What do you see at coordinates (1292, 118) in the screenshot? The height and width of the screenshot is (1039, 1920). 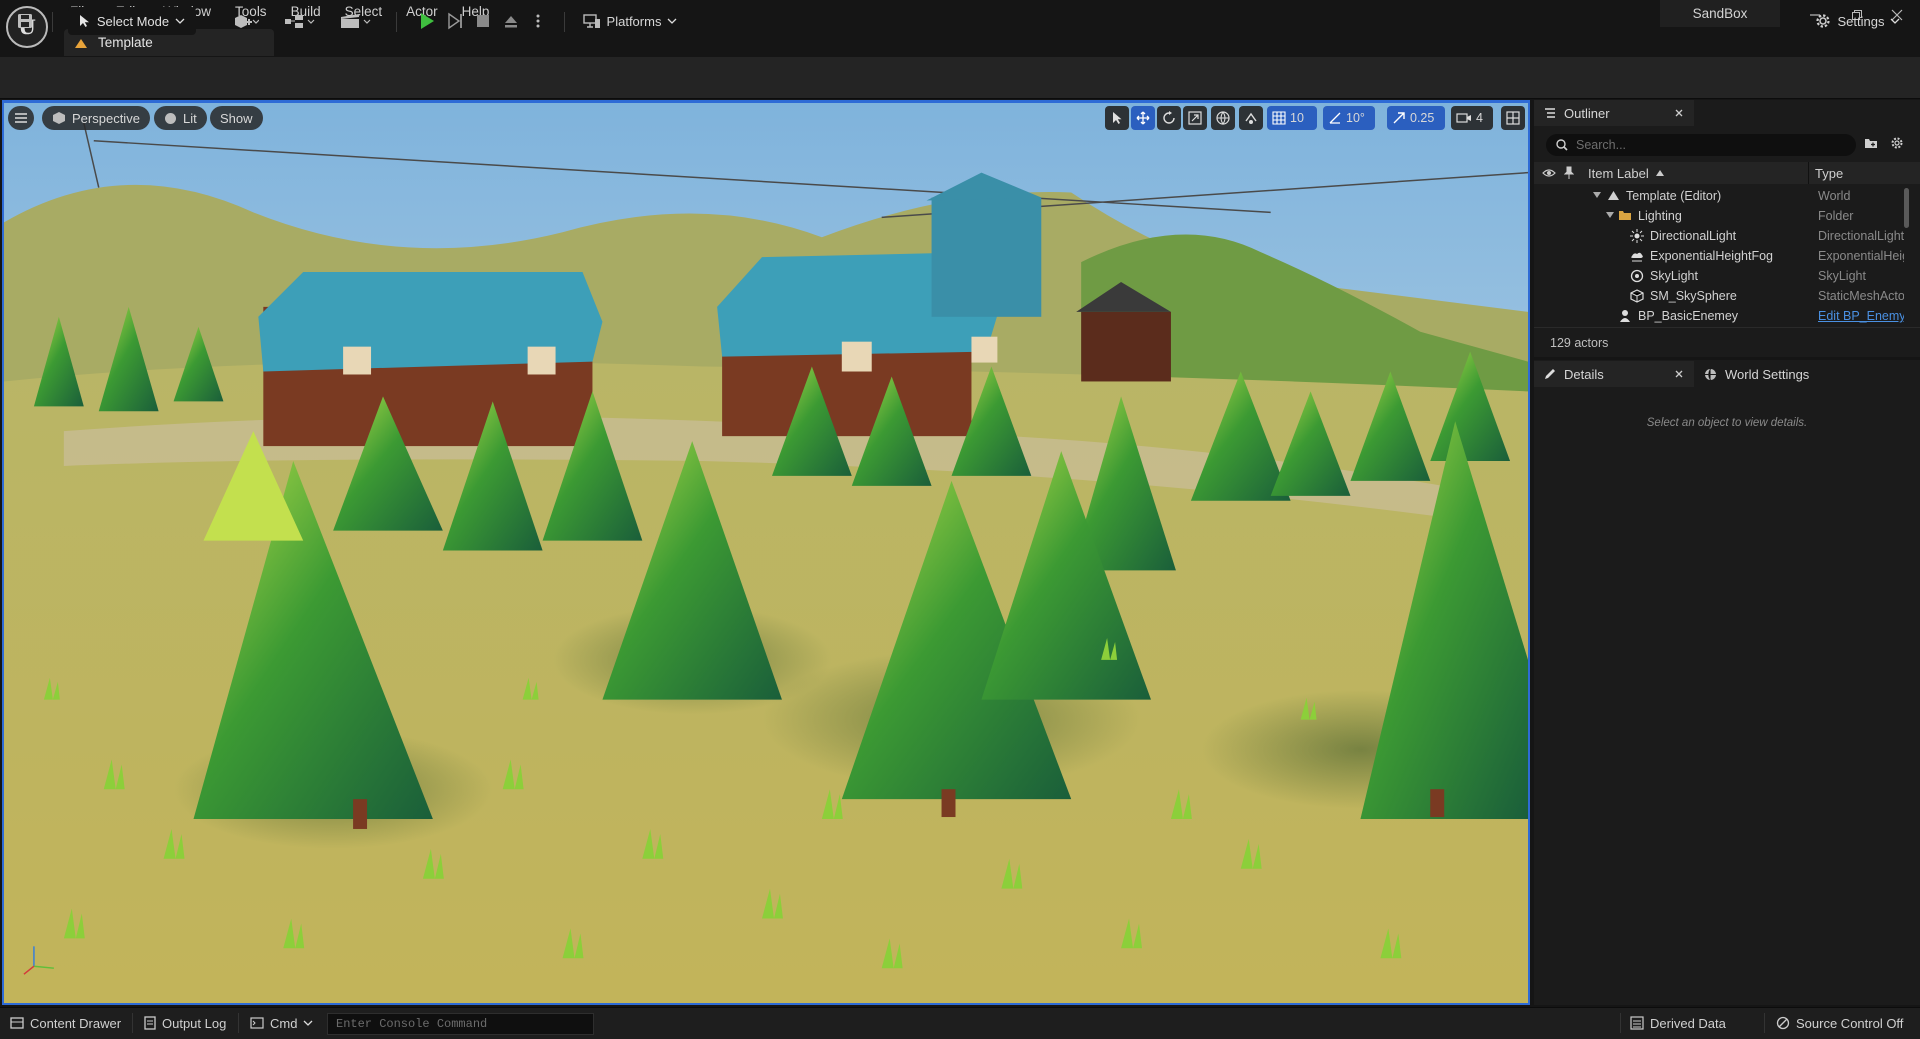 I see `grid-snap-button: 10` at bounding box center [1292, 118].